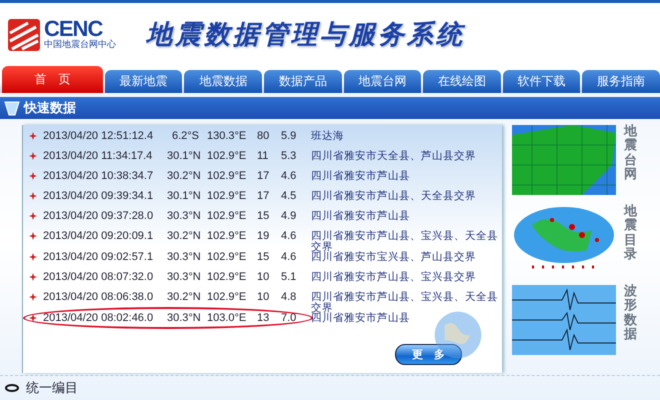 Image resolution: width=660 pixels, height=400 pixels. What do you see at coordinates (98, 277) in the screenshot?
I see `event-time: 2013/04/20 08:07:32.0` at bounding box center [98, 277].